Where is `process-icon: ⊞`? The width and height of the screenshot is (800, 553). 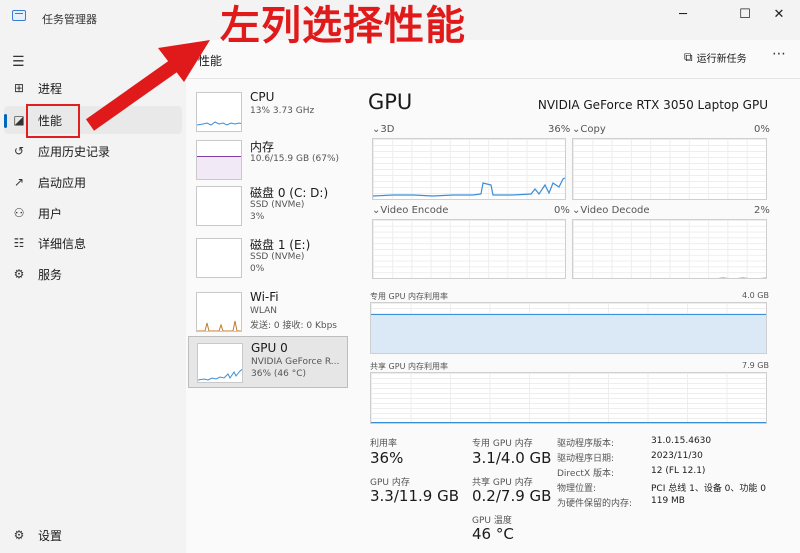 process-icon: ⊞ is located at coordinates (19, 88).